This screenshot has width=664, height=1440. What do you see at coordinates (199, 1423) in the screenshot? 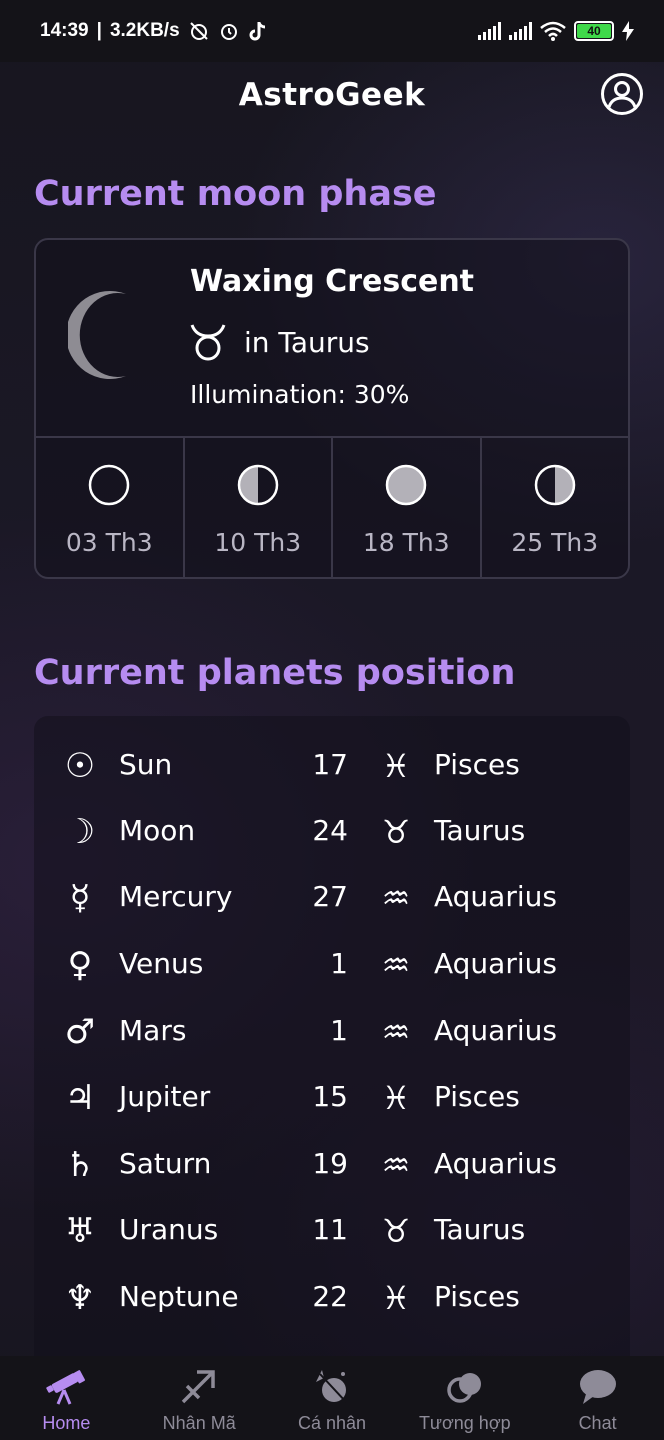
I see `nav-label: Nhân Mã` at bounding box center [199, 1423].